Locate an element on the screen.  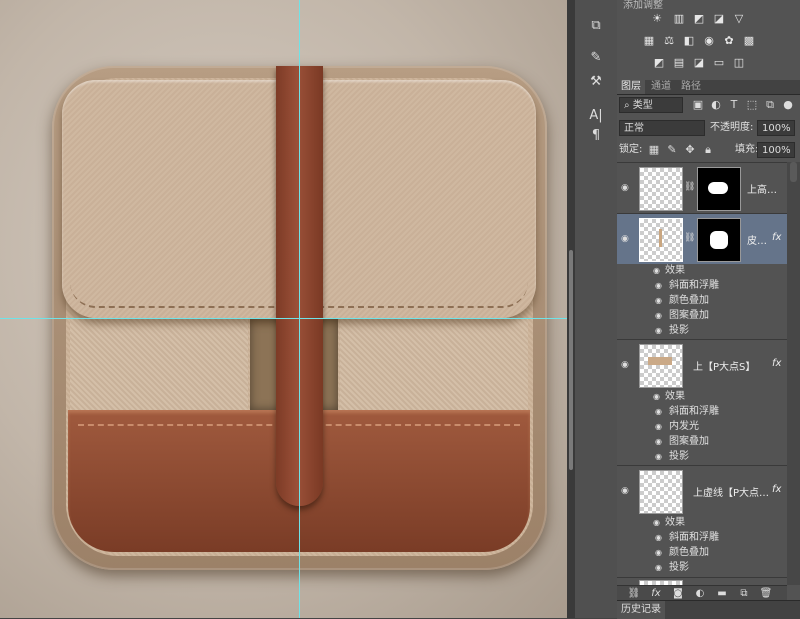
vertical-guide is located at coordinates (299, 309).